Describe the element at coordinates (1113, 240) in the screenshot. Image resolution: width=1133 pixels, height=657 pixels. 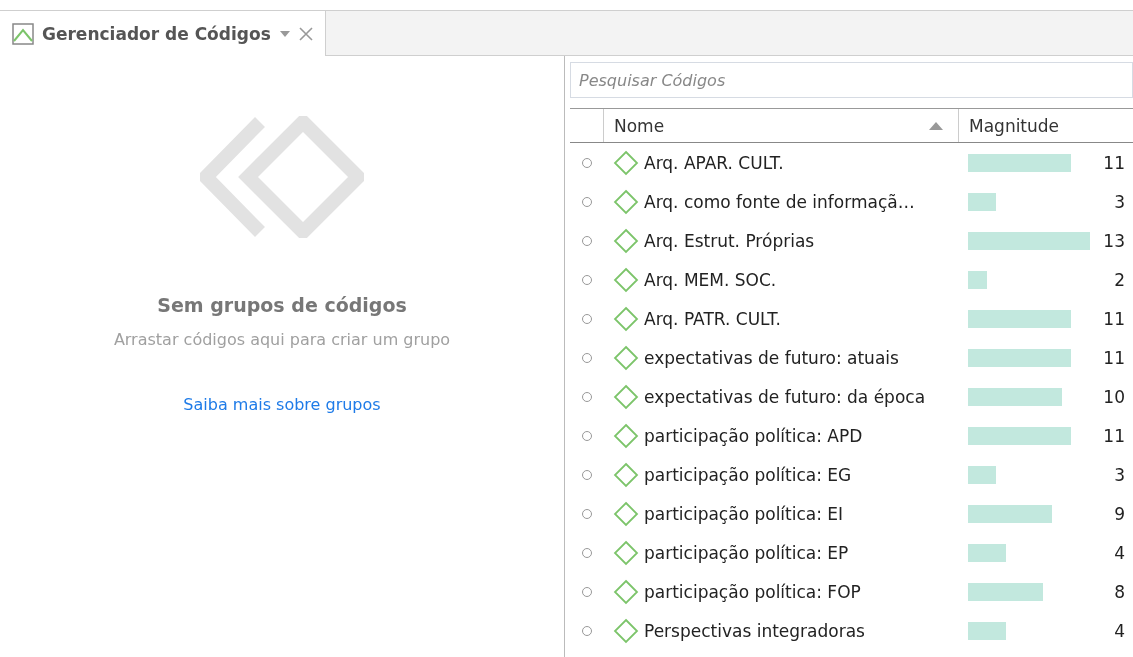
I see `magnitude-value: 13` at that location.